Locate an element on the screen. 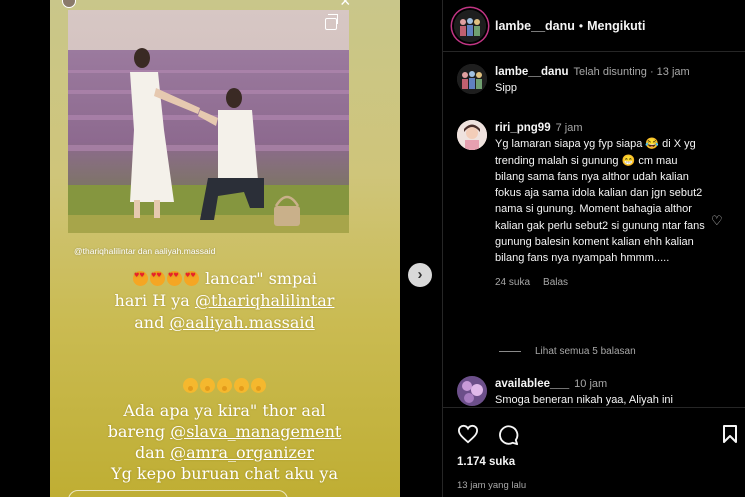 The image size is (745, 497). caption-line: dan @amra_organizer is located at coordinates (224, 452).